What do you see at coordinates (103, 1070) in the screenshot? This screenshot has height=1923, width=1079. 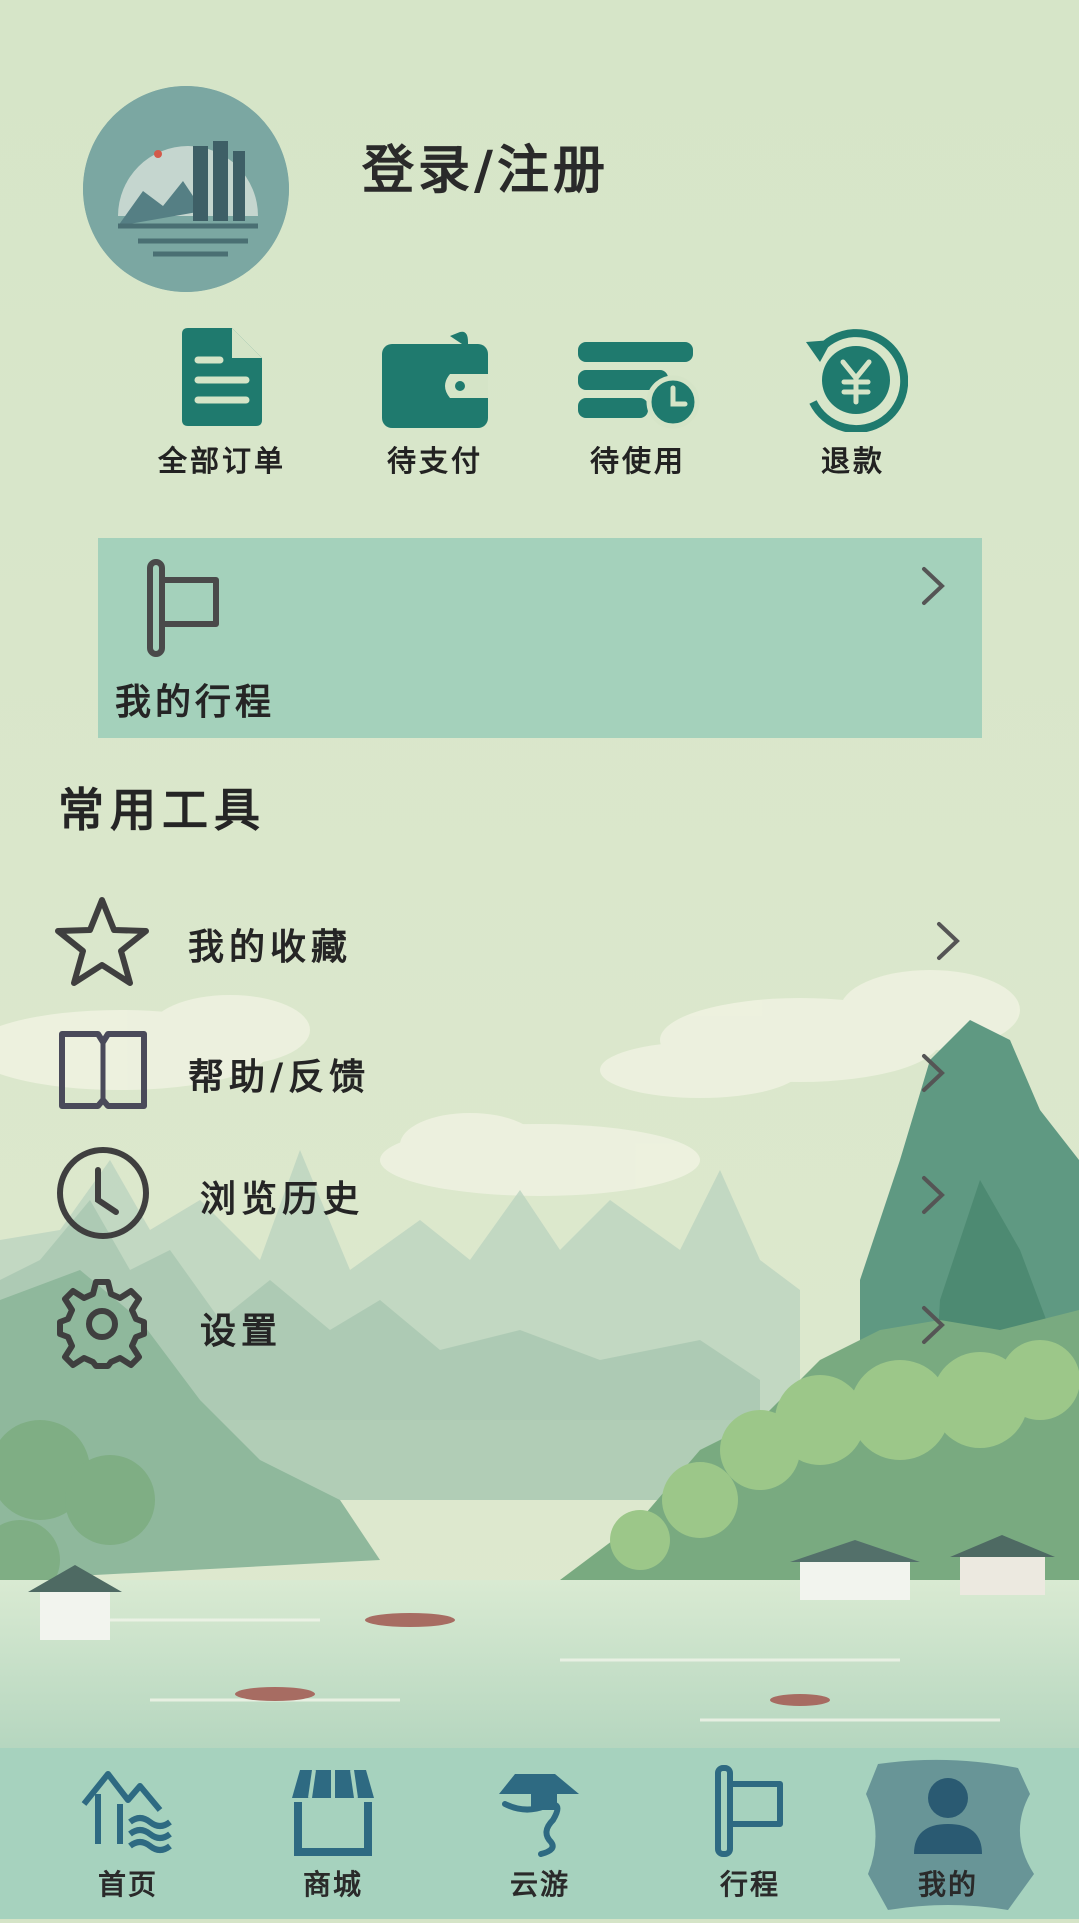 I see `book-icon` at bounding box center [103, 1070].